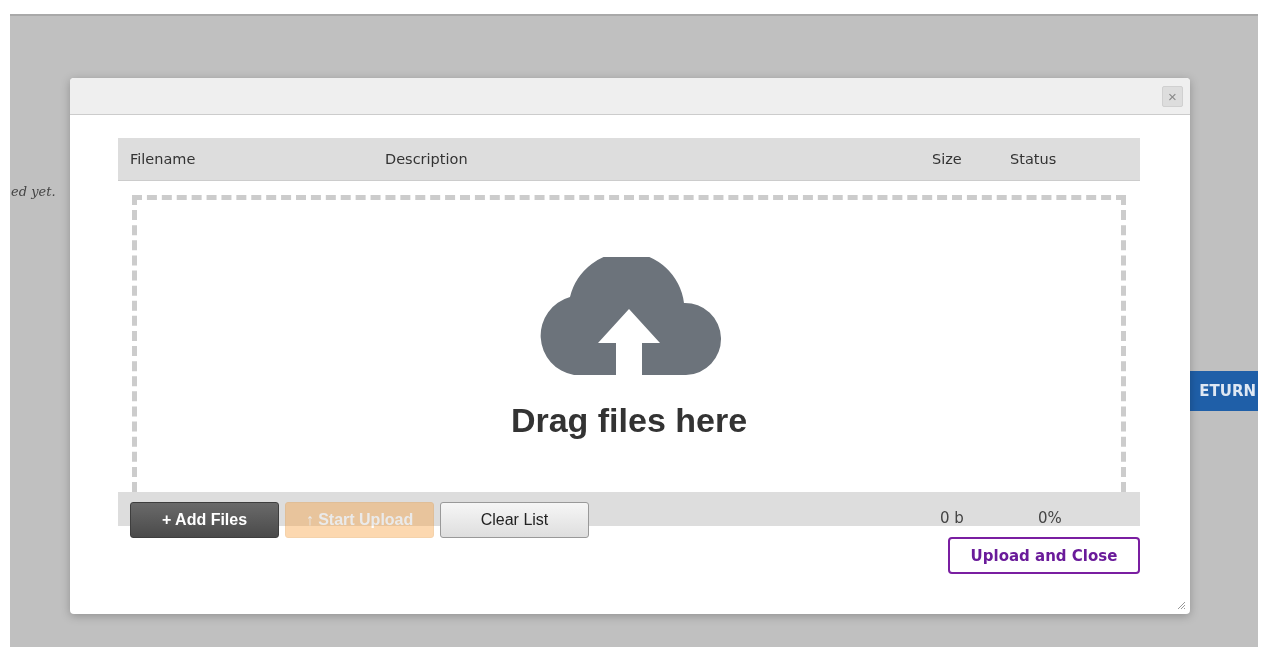 The image size is (1262, 647). What do you see at coordinates (1034, 159) in the screenshot?
I see `column-header: Status` at bounding box center [1034, 159].